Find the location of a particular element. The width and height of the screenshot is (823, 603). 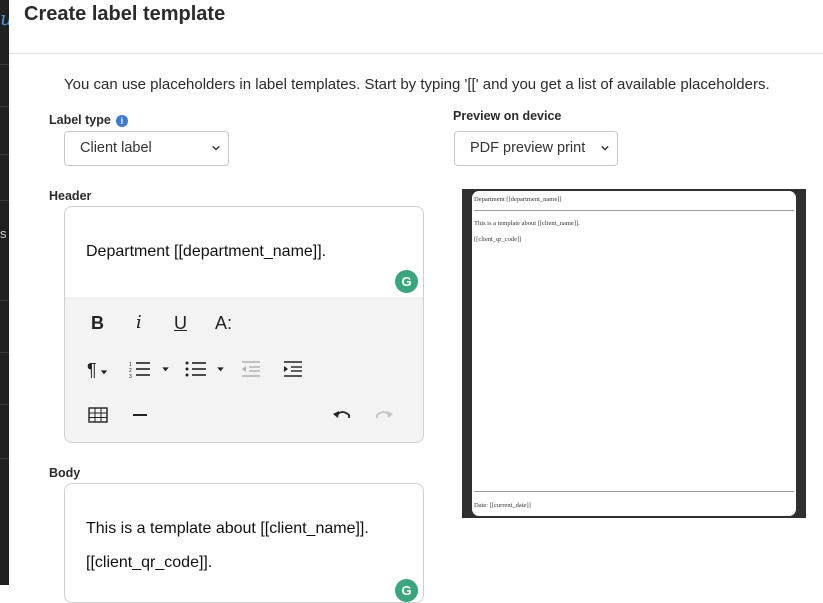

paragraph-button: ¶ is located at coordinates (97, 370).